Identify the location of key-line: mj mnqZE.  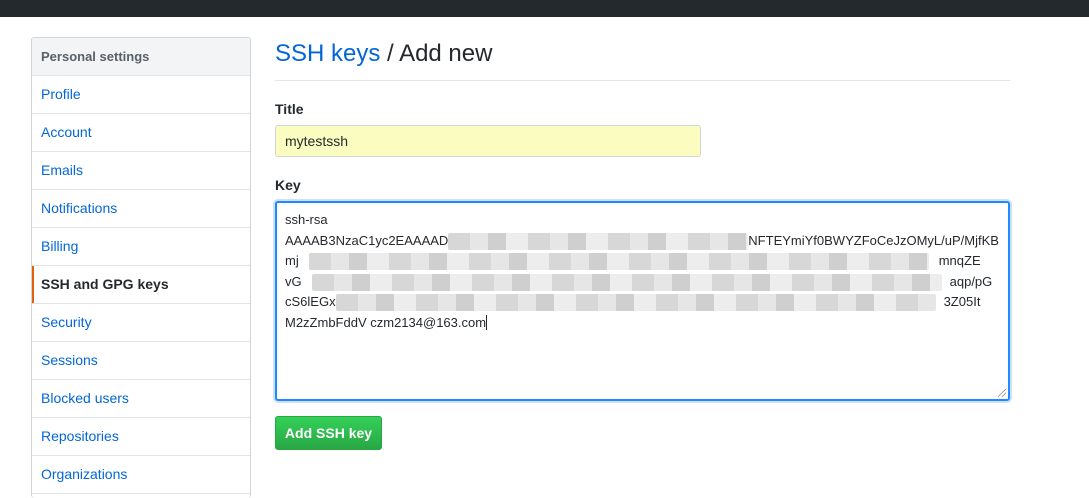
(642, 261).